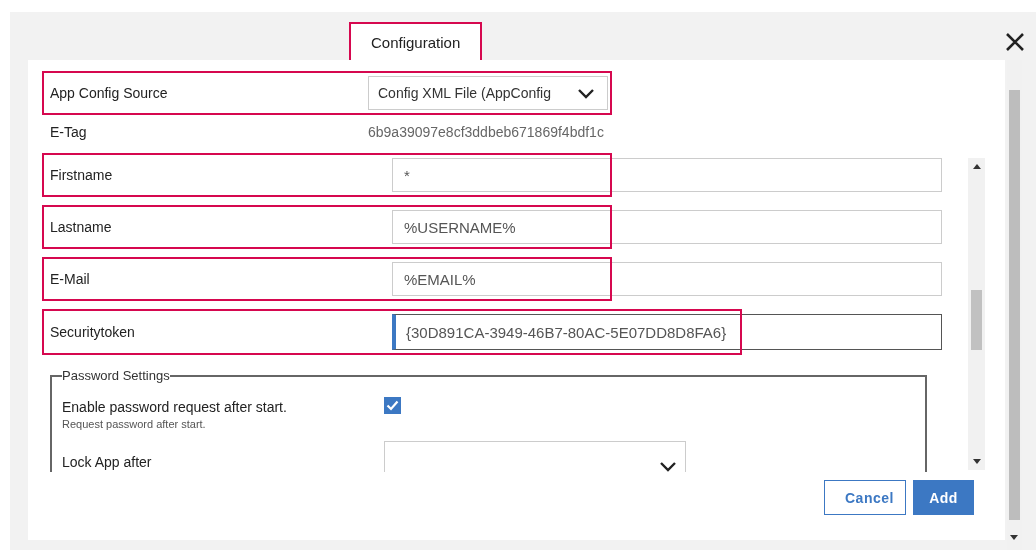  I want to click on text-field: %USERNAME%, so click(667, 227).